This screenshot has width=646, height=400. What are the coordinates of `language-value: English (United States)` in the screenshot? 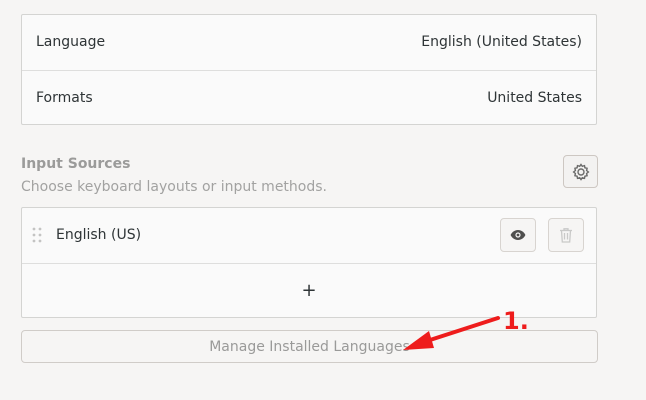 It's located at (501, 42).